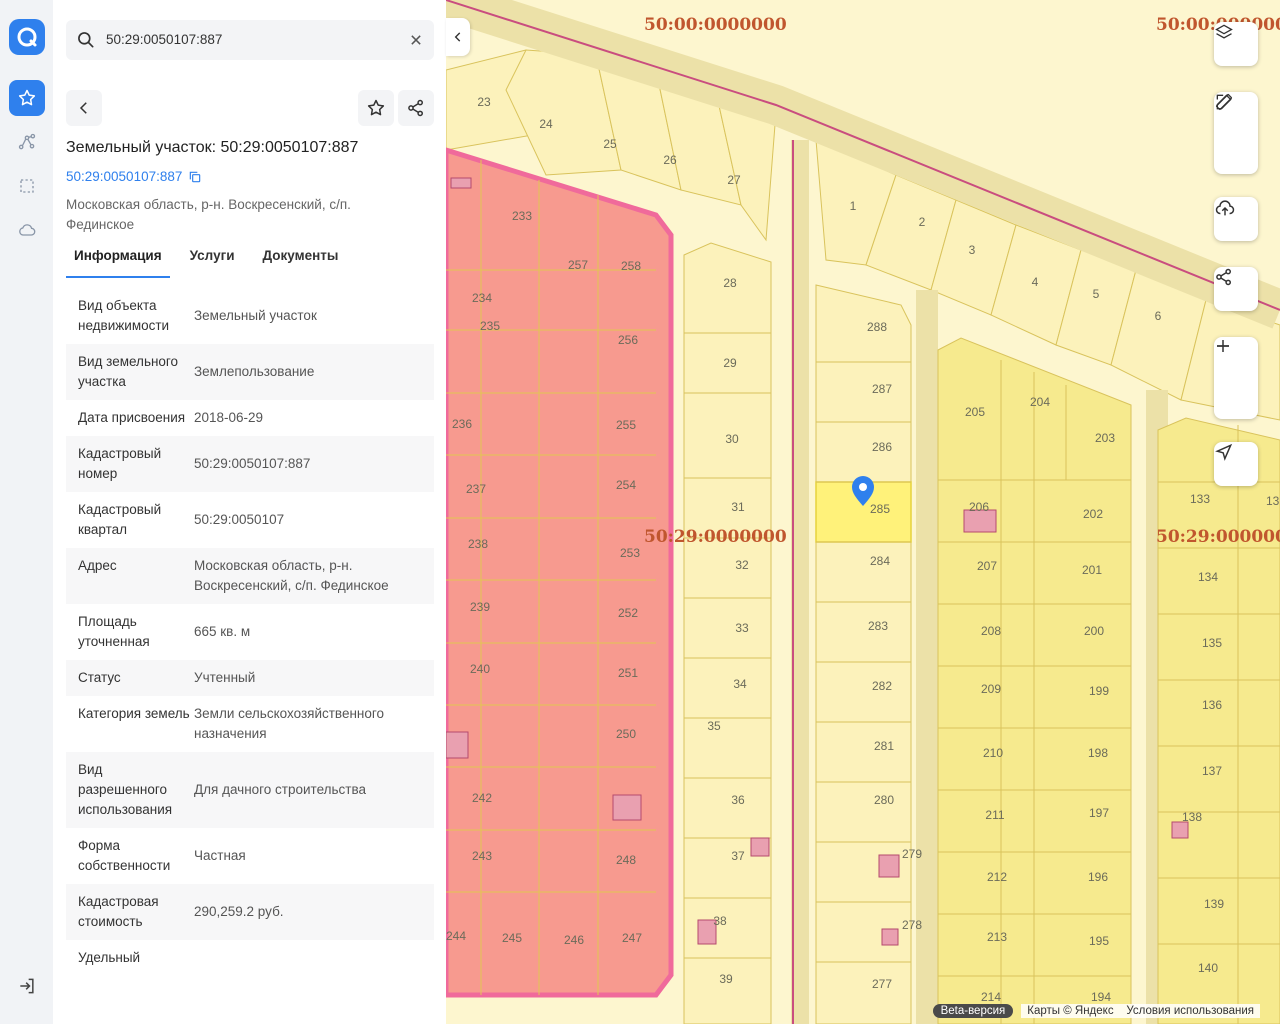  I want to click on property-row: Кадастровый номер 50:29:0050107:887, so click(250, 464).